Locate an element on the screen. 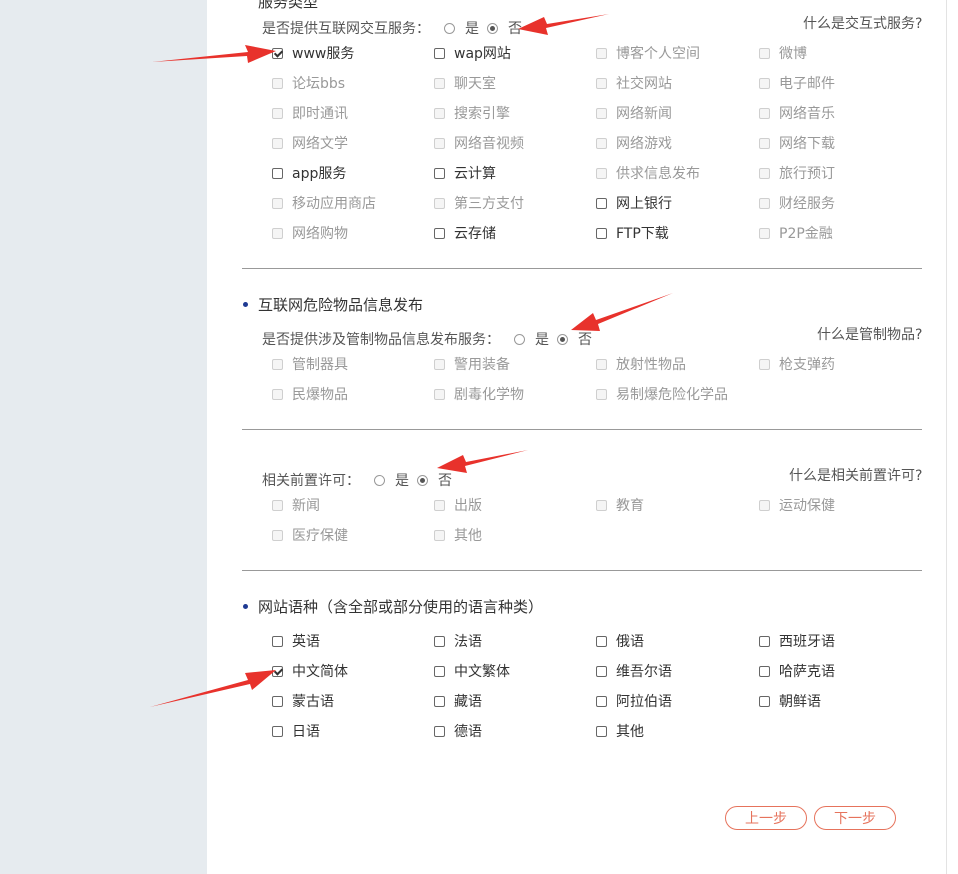  checkbox-option: 哈萨克语 is located at coordinates (797, 671).